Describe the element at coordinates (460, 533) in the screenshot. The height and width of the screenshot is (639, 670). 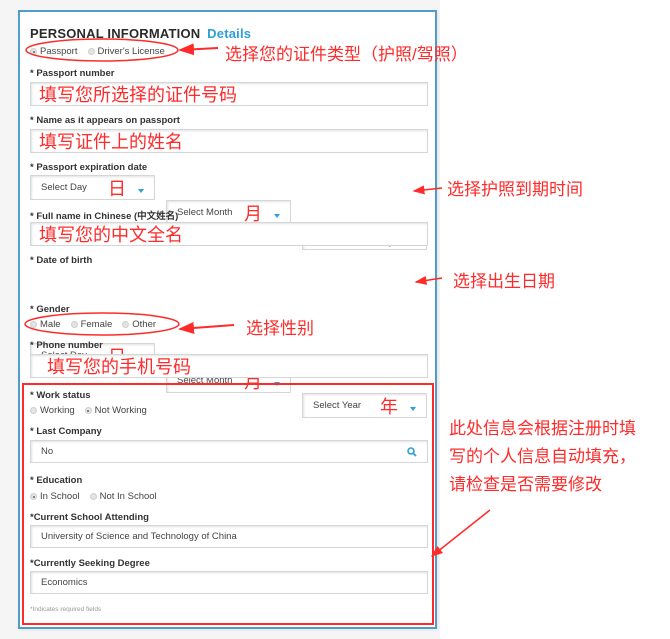
I see `arrow-autofill` at that location.